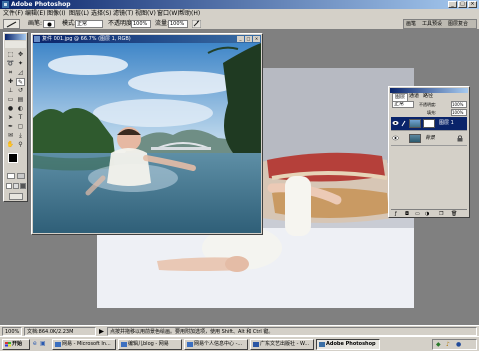  Describe the element at coordinates (101, 13) in the screenshot. I see `menu-select: 选择(S)` at that location.